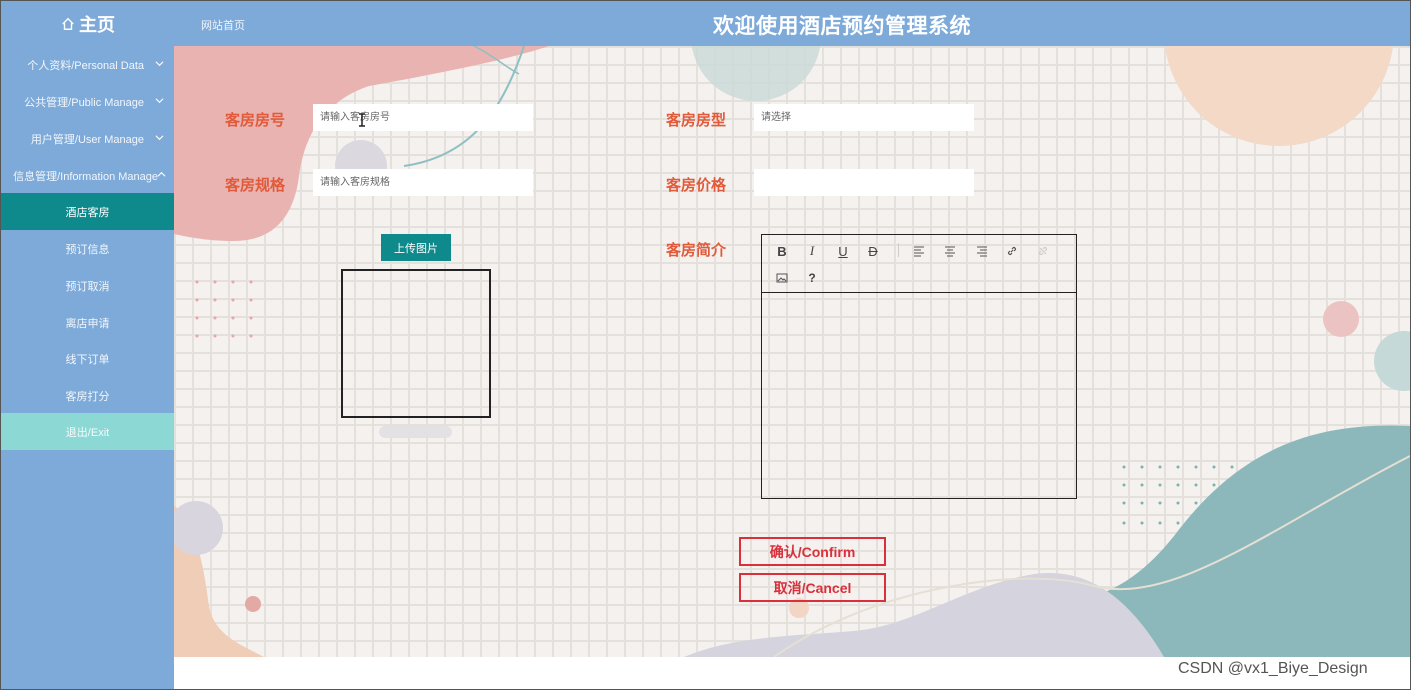 This screenshot has width=1411, height=690. Describe the element at coordinates (255, 120) in the screenshot. I see `room-number-label: 客房房号` at that location.